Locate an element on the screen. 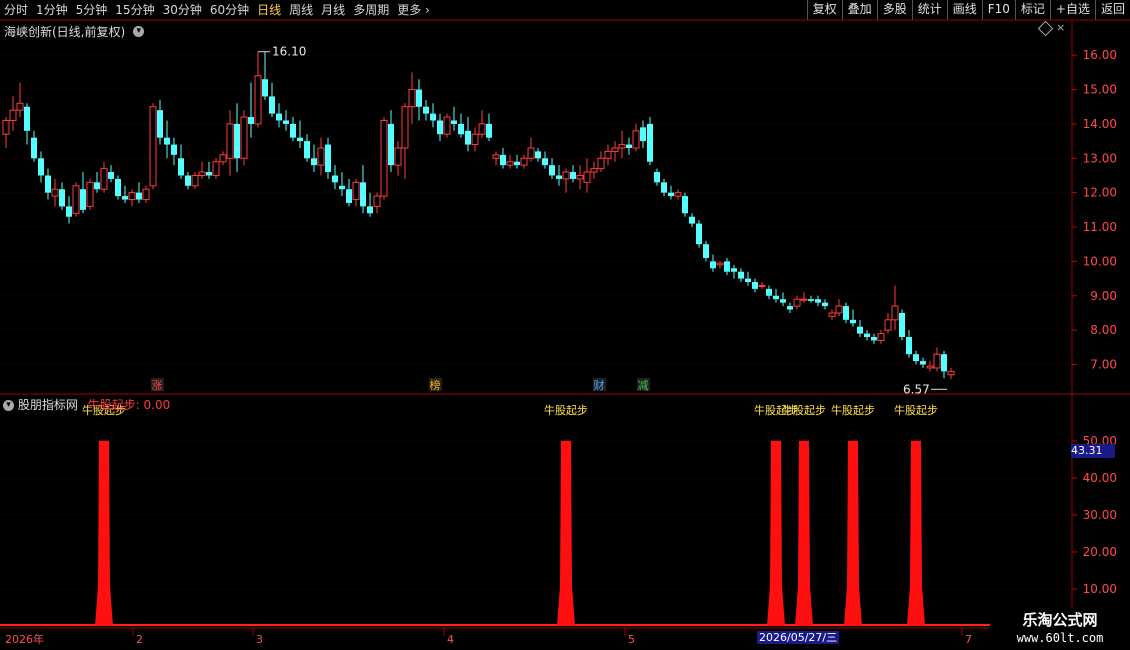  site-logo: 乐淘公式网 www.60lt.com is located at coordinates (1060, 629).